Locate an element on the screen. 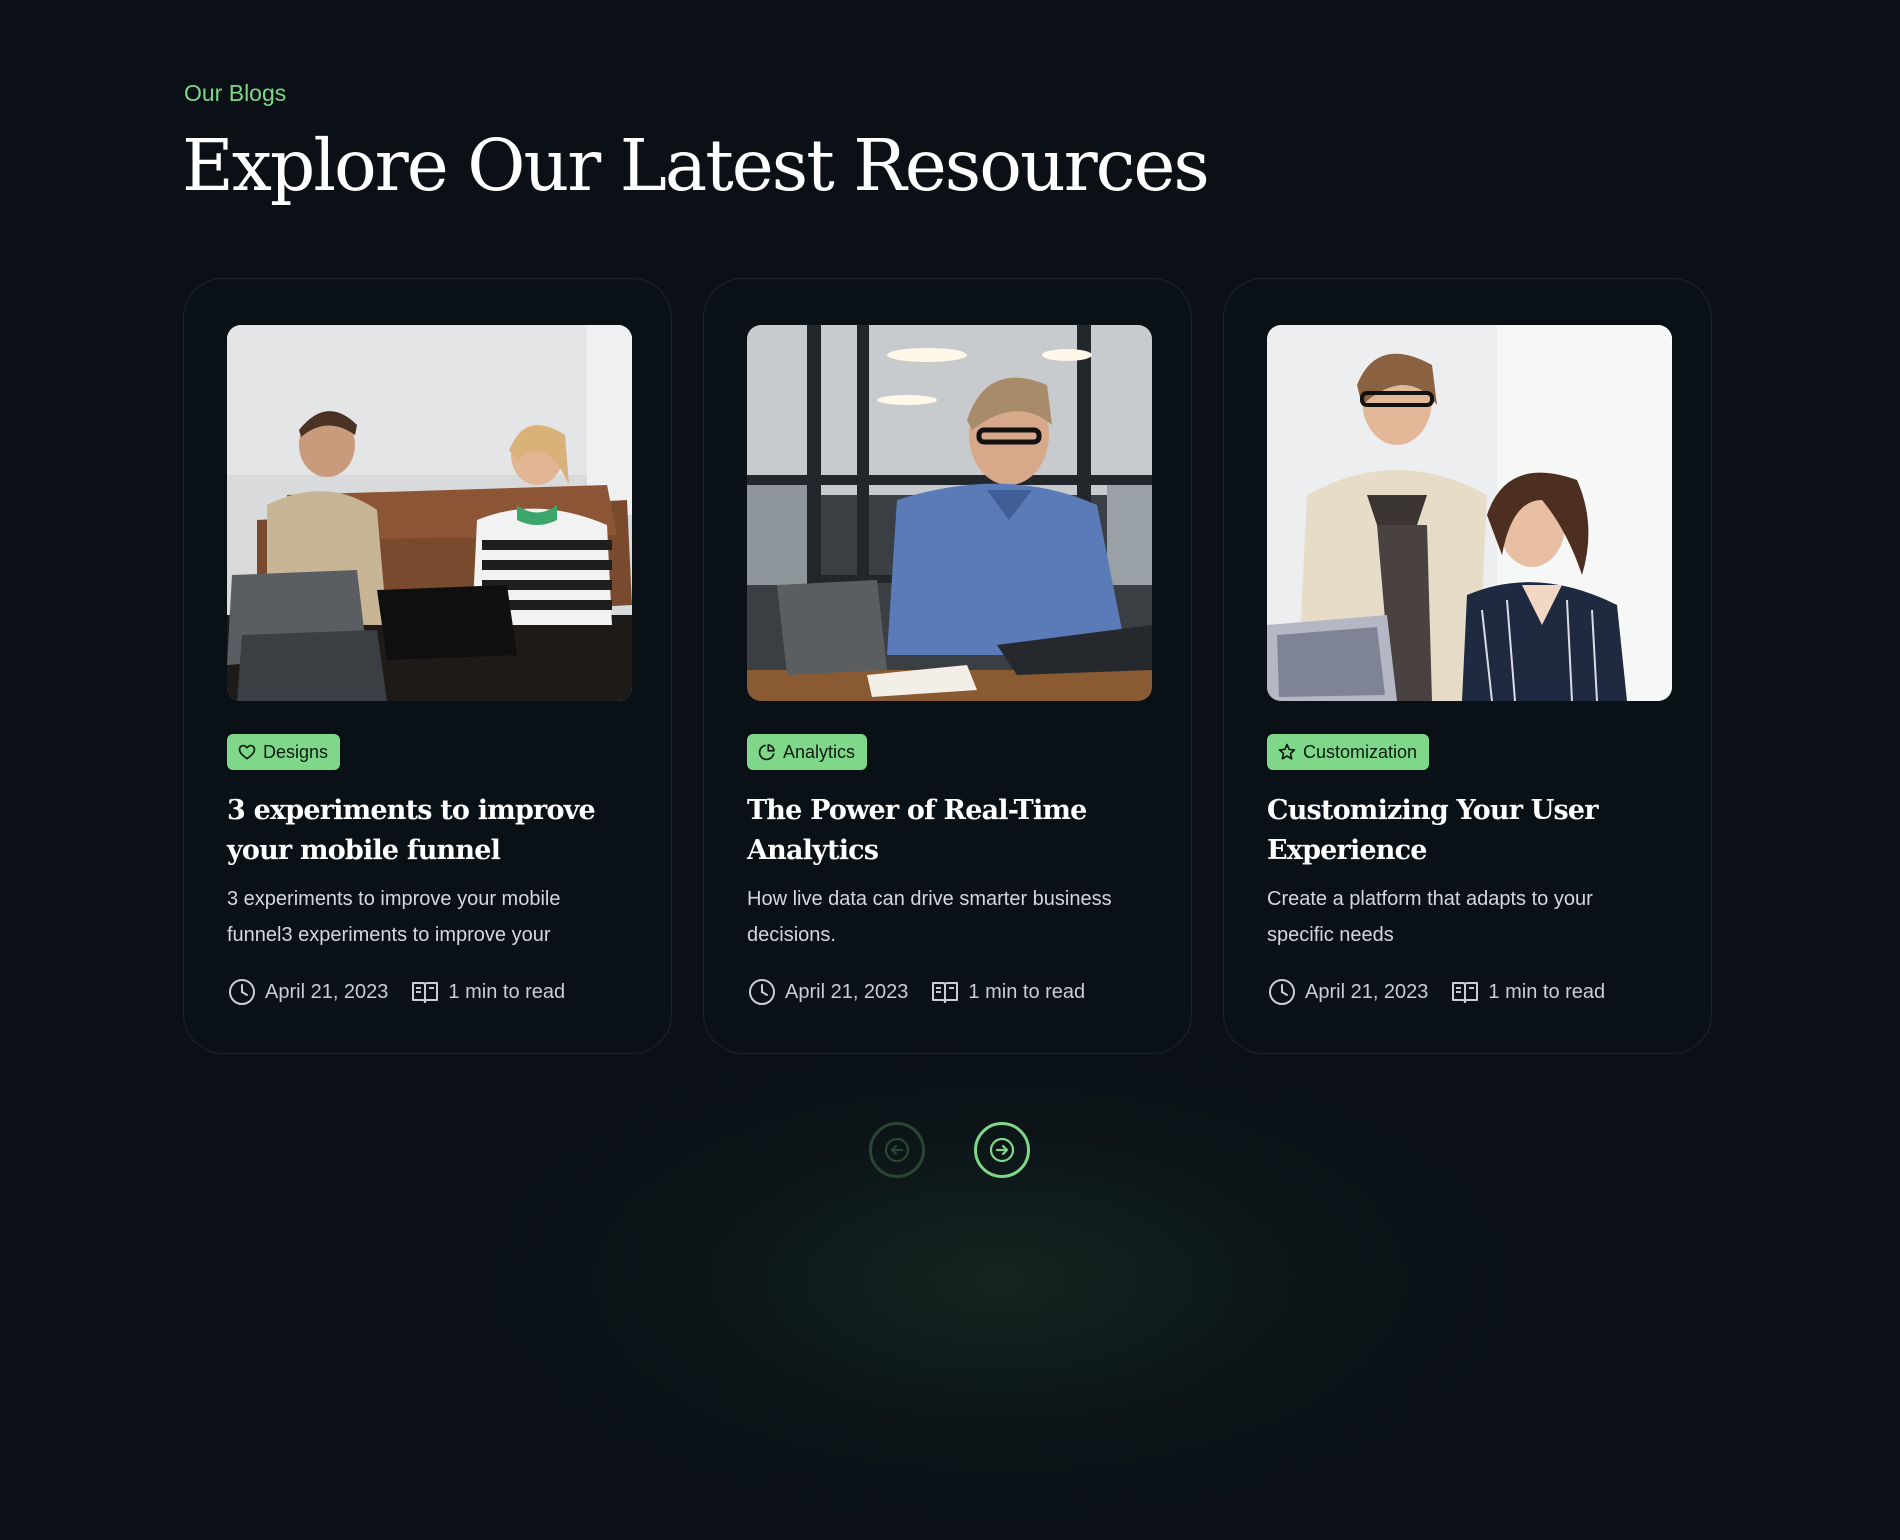 Image resolution: width=1900 pixels, height=1540 pixels. blog-card-title: The Power of Real-Time Analytics is located at coordinates (947, 831).